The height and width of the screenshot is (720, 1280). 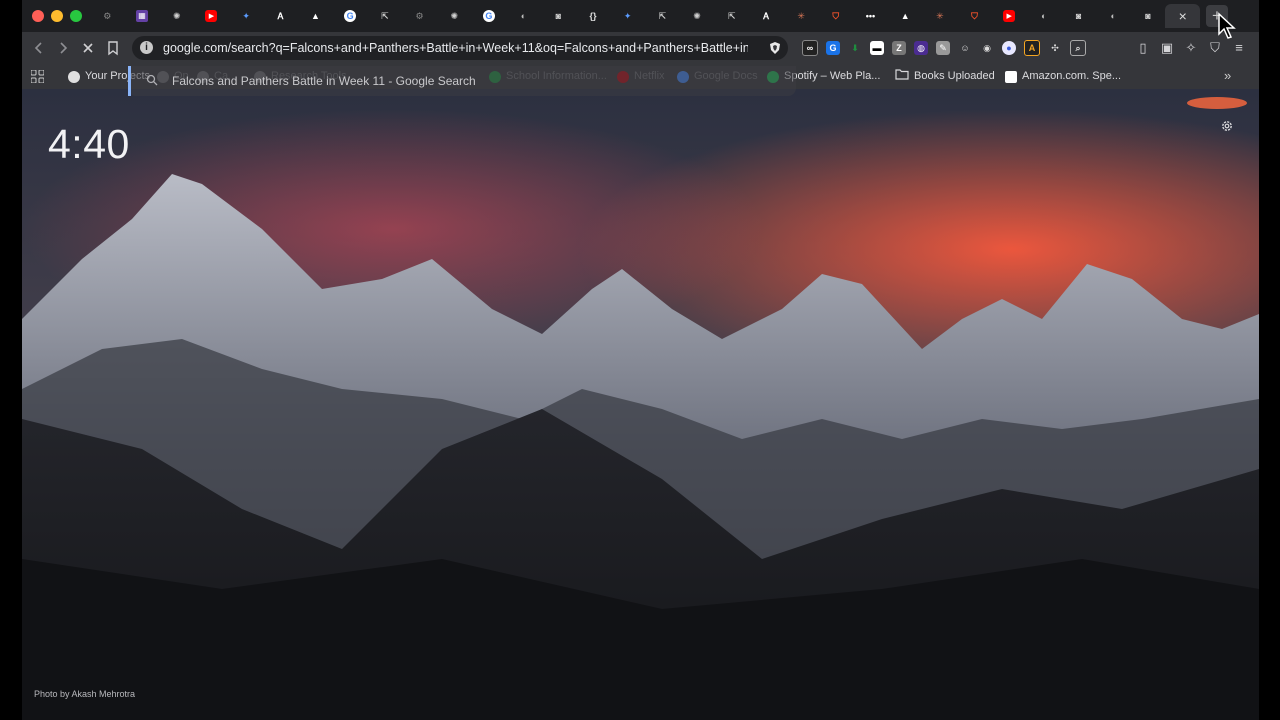 I want to click on tab-21: ⛉, so click(x=835, y=16).